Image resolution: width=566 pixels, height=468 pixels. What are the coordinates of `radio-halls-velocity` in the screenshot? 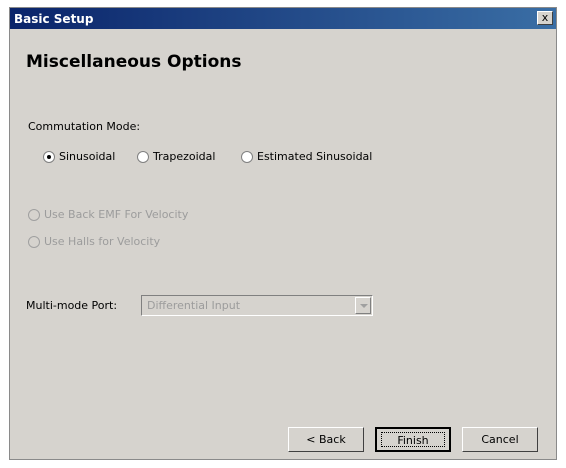 It's located at (34, 242).